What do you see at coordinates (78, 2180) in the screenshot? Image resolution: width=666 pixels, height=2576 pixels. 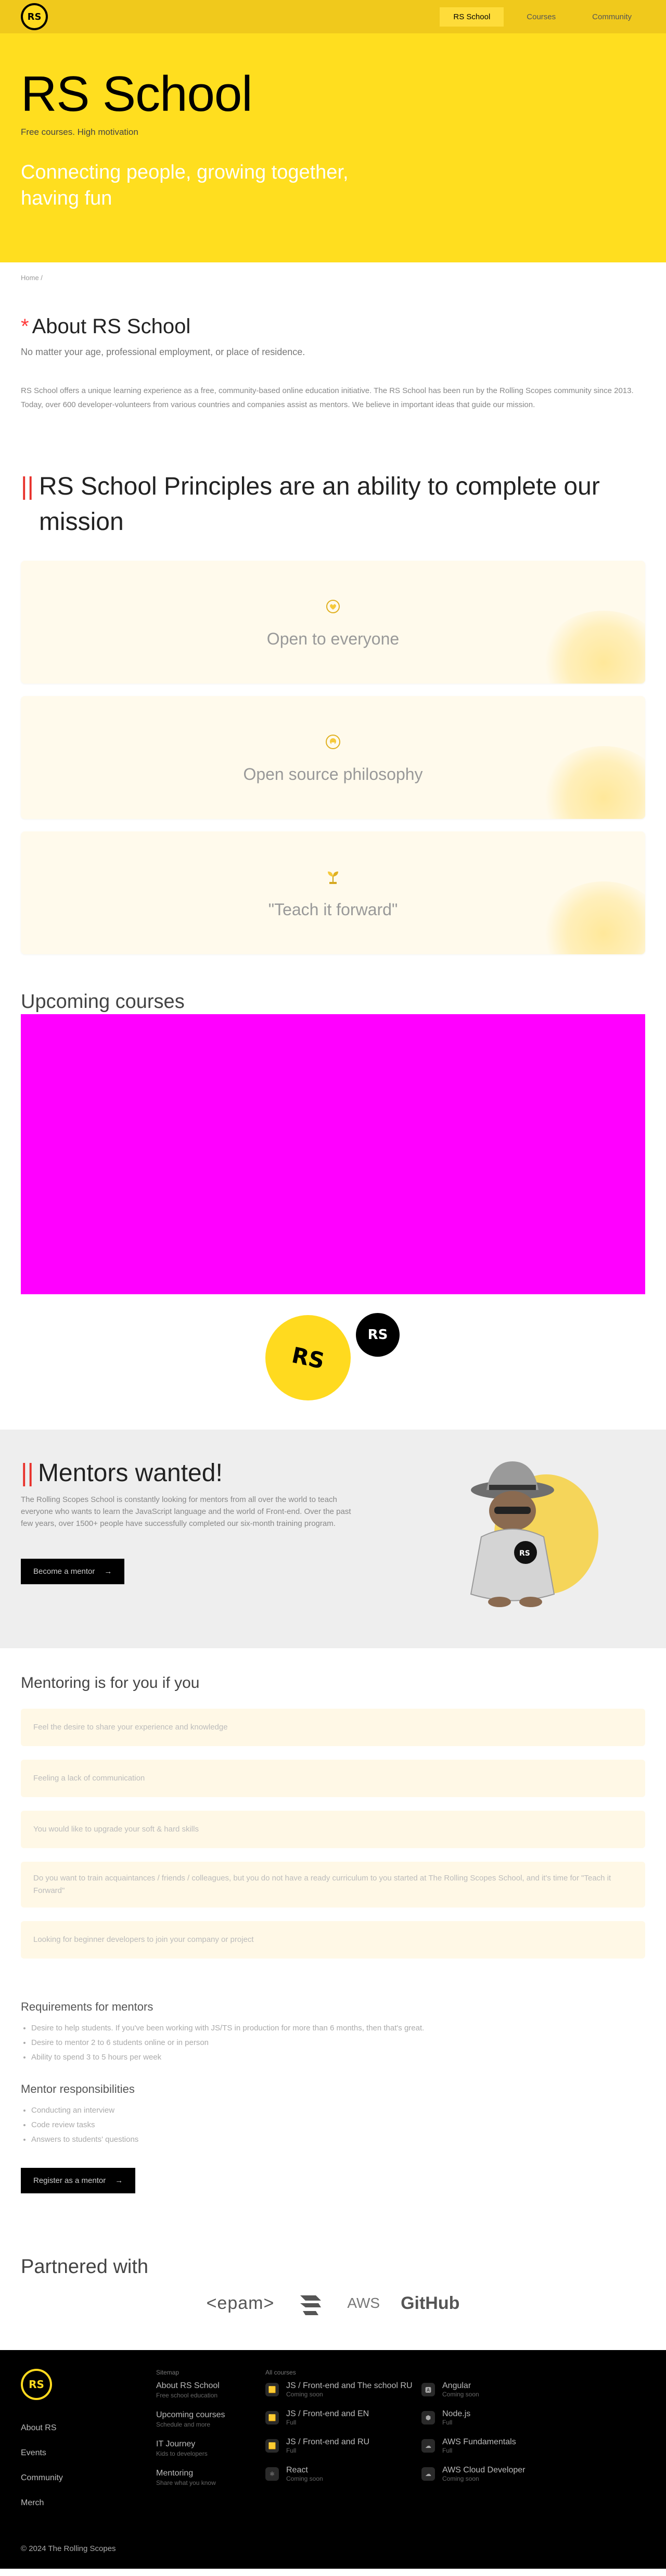 I see `register-mentor-button: Register as a mentor →` at bounding box center [78, 2180].